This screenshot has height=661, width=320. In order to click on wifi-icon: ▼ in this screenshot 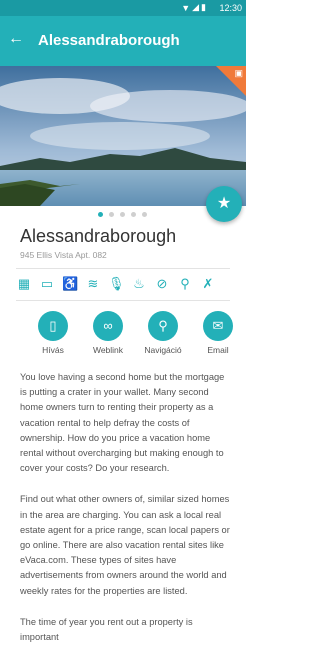, I will do `click(186, 7)`.